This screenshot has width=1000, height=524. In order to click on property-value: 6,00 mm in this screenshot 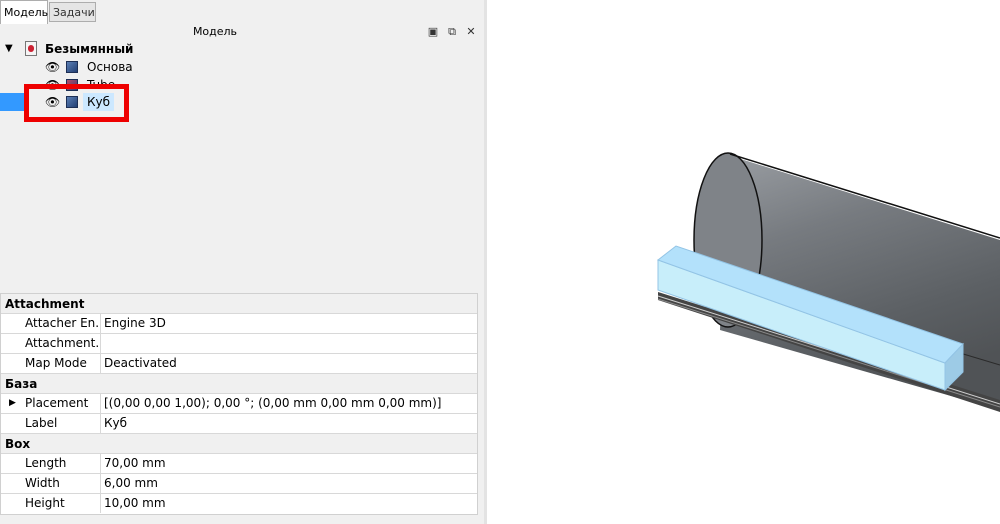, I will do `click(131, 483)`.